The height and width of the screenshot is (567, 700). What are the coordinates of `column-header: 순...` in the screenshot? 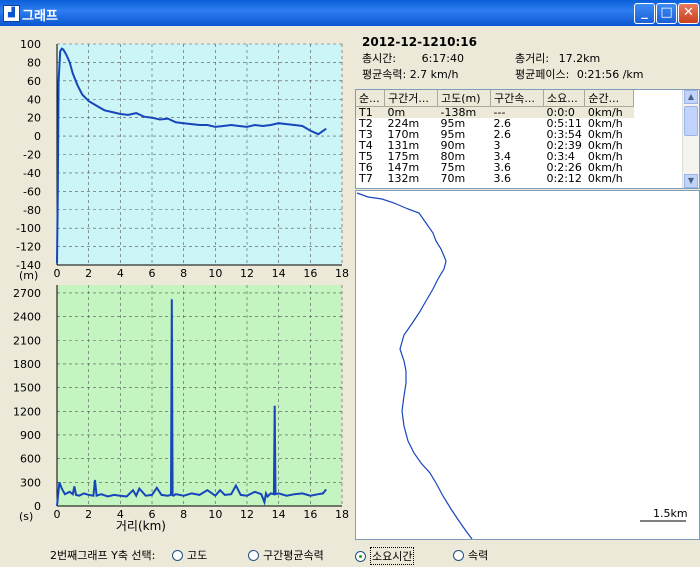 It's located at (370, 98).